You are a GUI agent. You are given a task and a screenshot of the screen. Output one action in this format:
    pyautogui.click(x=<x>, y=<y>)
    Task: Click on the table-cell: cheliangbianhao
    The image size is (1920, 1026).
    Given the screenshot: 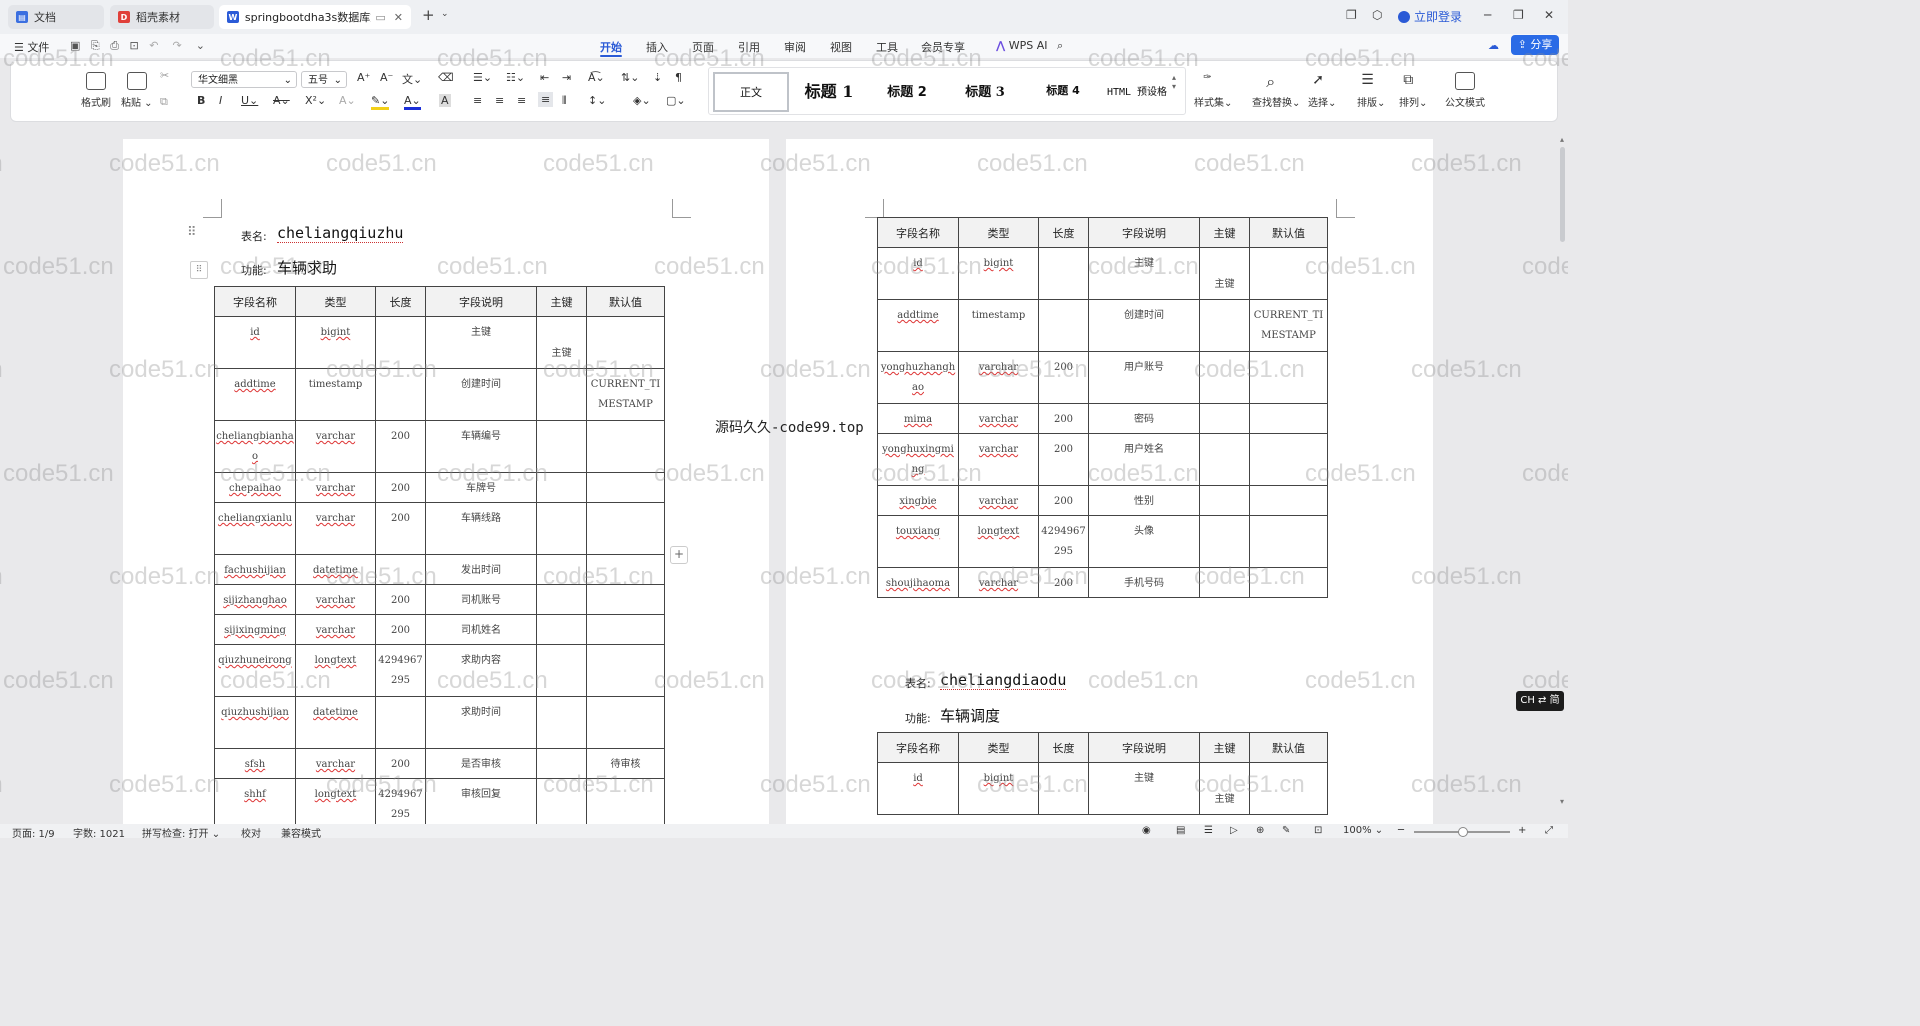 What is the action you would take?
    pyautogui.click(x=255, y=446)
    